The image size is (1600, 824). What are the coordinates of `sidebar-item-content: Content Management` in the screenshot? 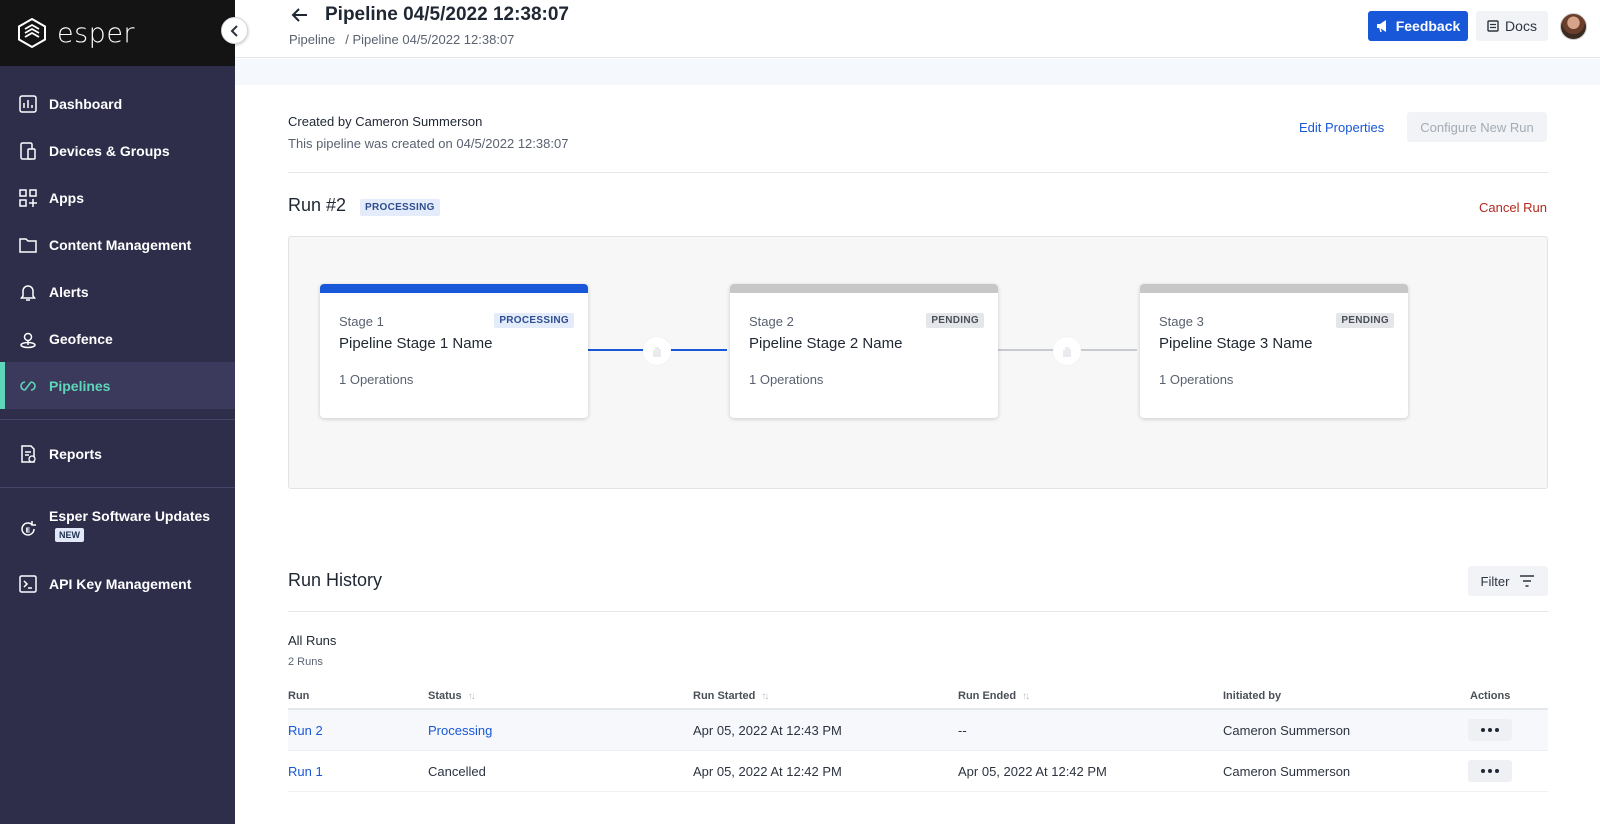 It's located at (117, 244).